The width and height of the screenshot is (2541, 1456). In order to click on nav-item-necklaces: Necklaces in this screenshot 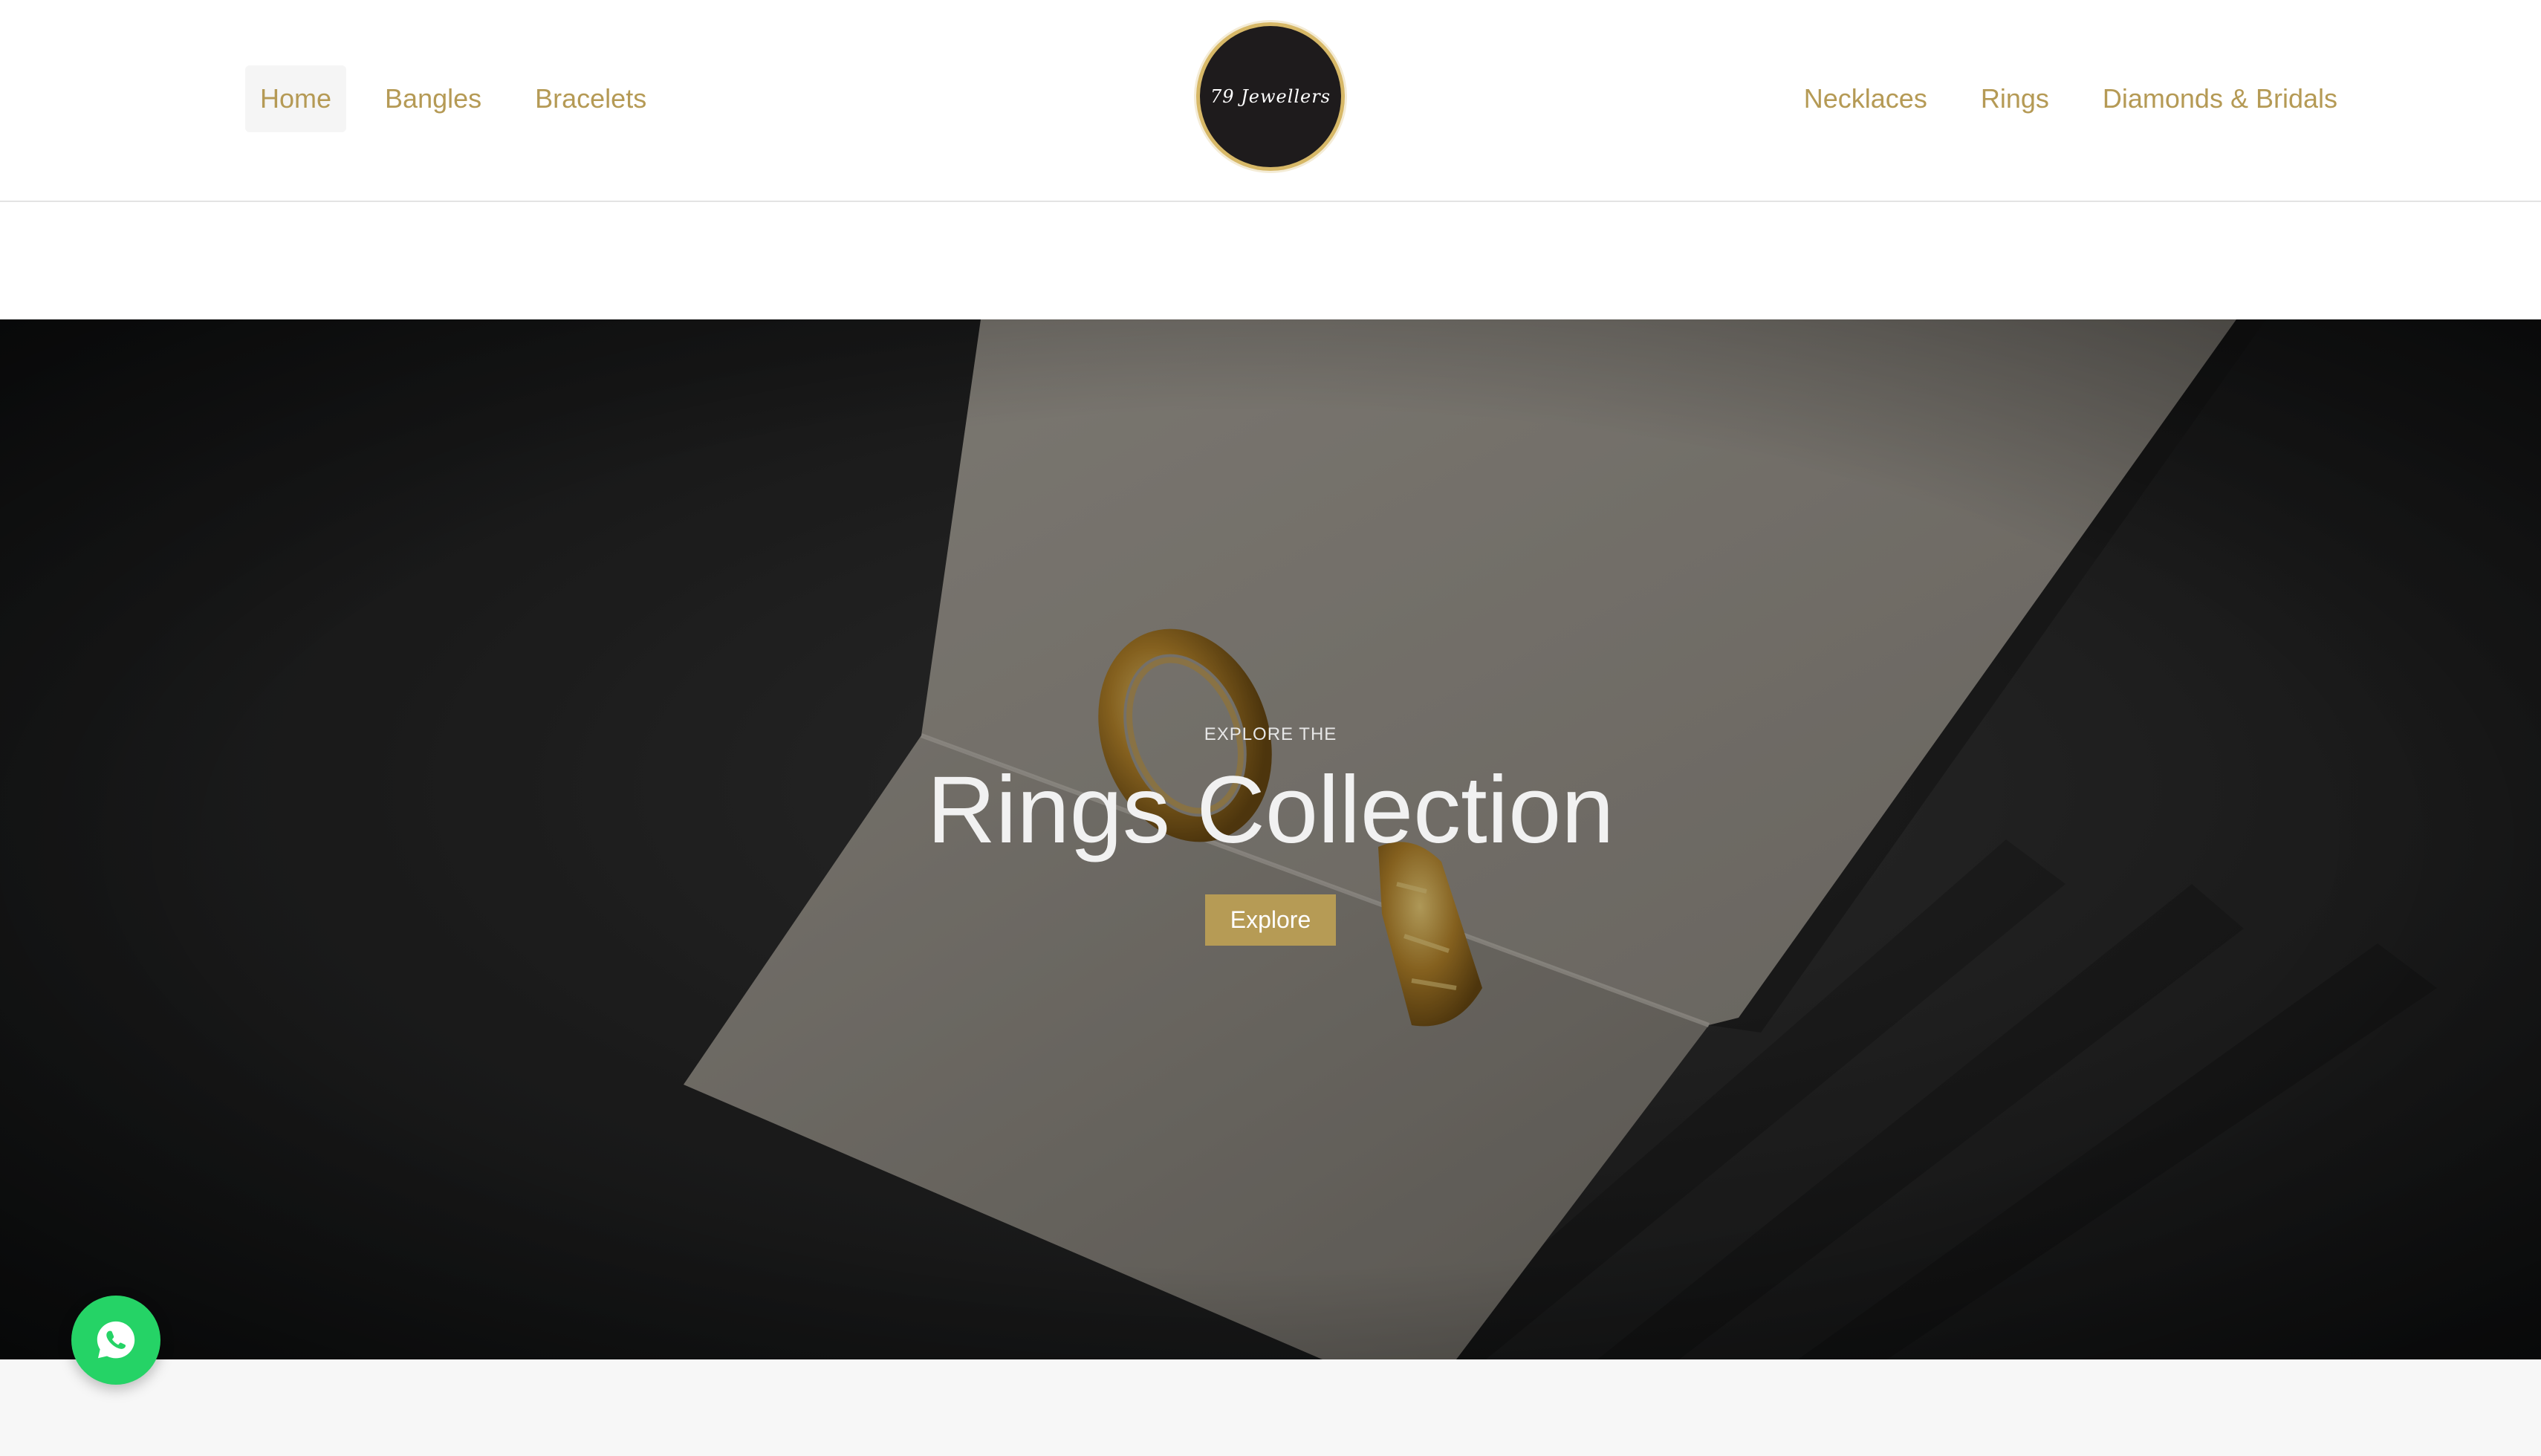, I will do `click(1866, 99)`.